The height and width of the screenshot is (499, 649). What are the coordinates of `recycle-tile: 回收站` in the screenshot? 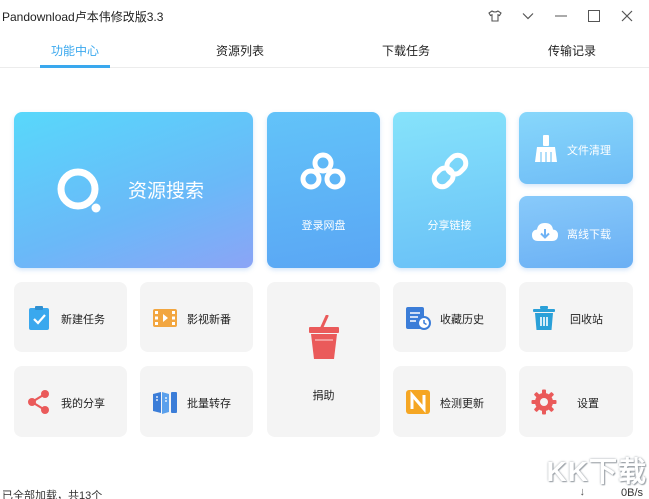 It's located at (576, 317).